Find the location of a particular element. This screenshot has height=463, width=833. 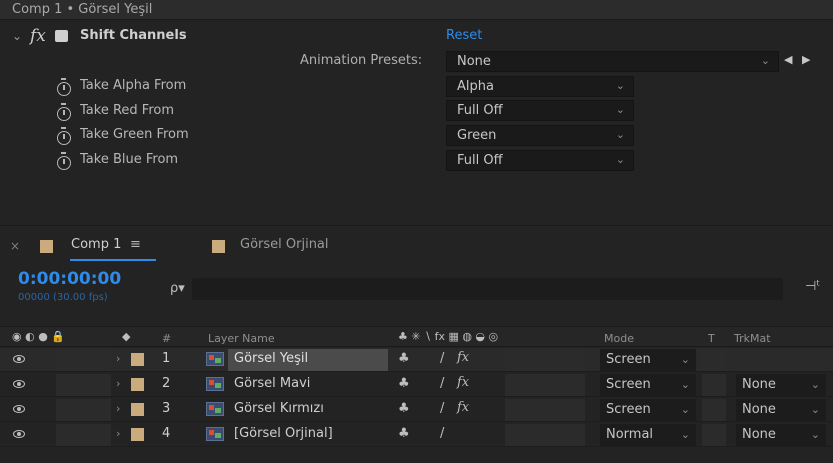

reset-link: Reset is located at coordinates (464, 35).